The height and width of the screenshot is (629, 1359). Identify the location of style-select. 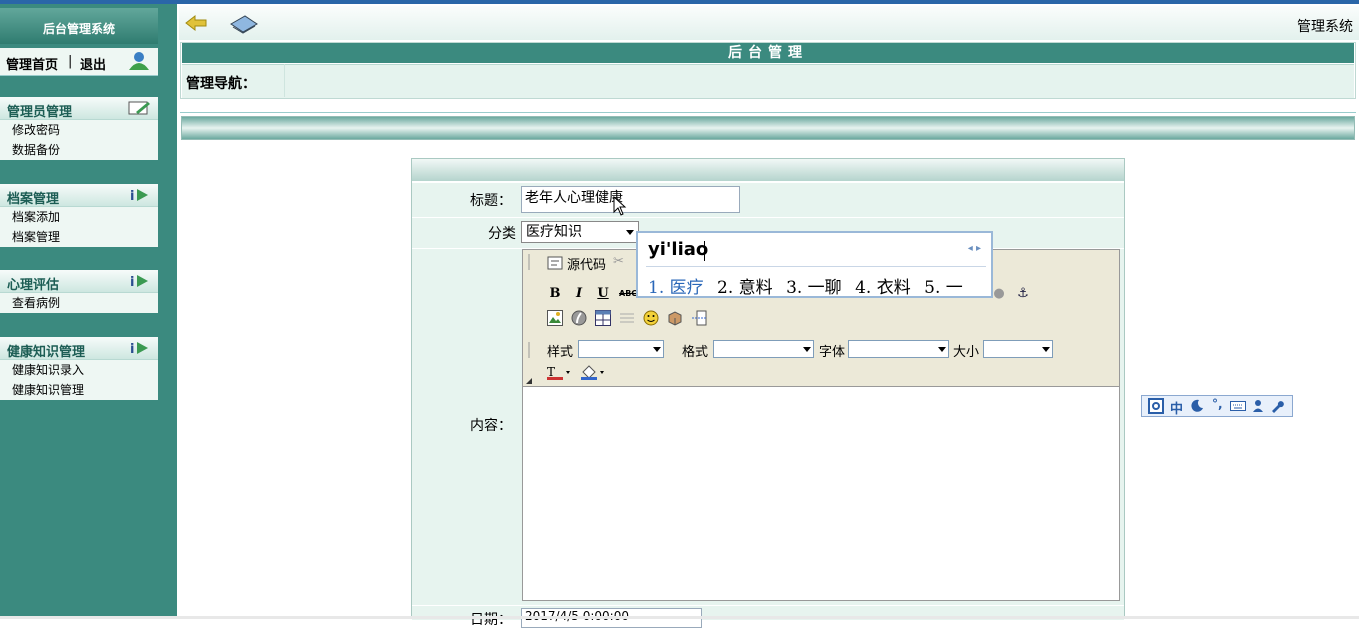
(621, 349).